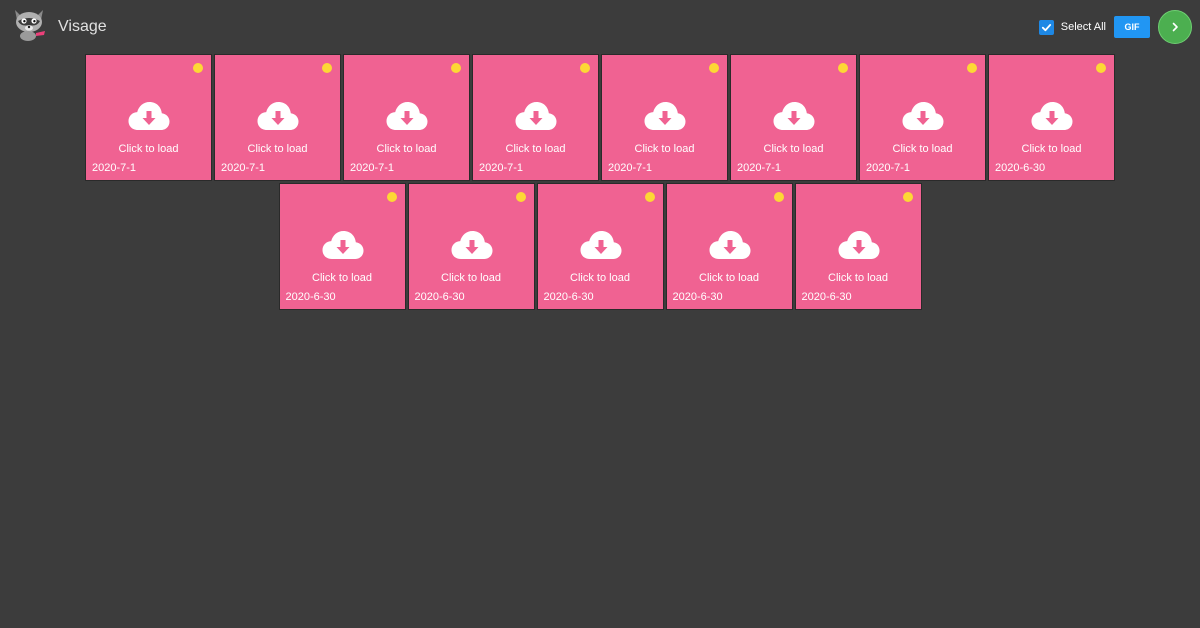 This screenshot has width=1200, height=628. Describe the element at coordinates (1132, 27) in the screenshot. I see `gif-button: GIF` at that location.